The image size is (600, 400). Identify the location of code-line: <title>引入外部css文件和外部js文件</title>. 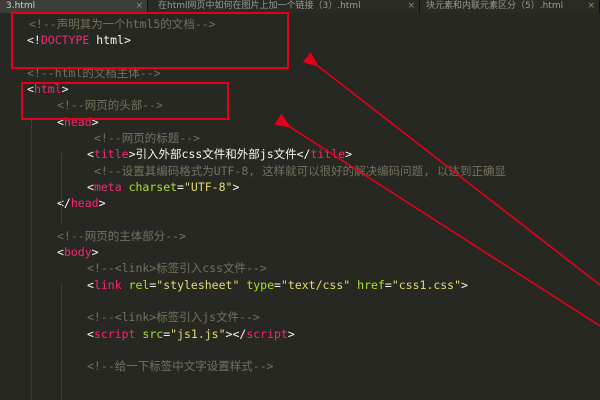
(220, 154).